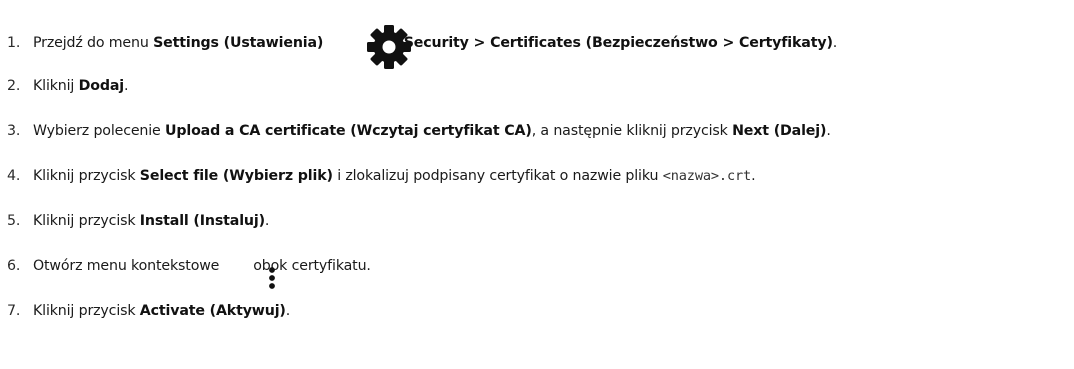 This screenshot has height=369, width=1074. Describe the element at coordinates (93, 43) in the screenshot. I see `step-text-plain: Przejdź do menu` at that location.